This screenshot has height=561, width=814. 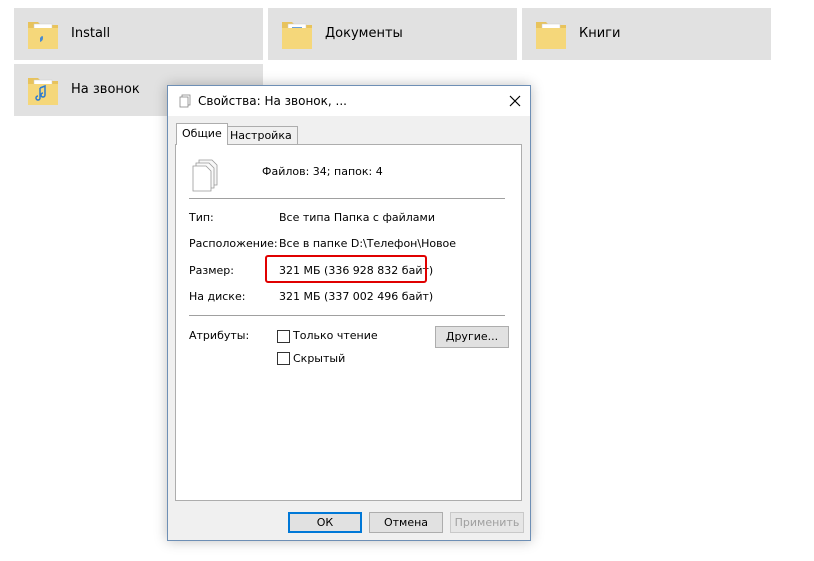 What do you see at coordinates (319, 358) in the screenshot?
I see `hidden-label: Скрытый` at bounding box center [319, 358].